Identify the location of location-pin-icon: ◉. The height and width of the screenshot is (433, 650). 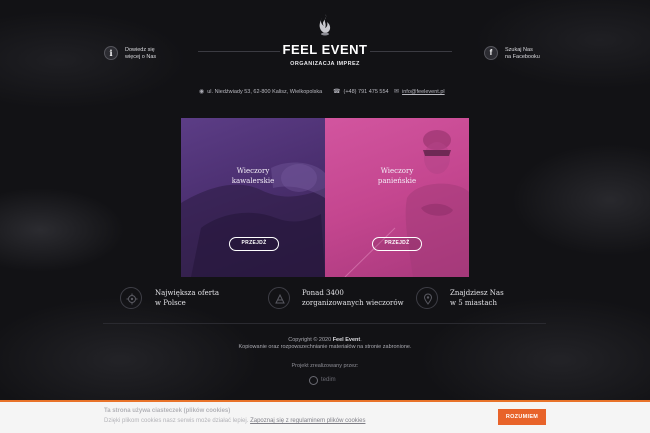
(202, 92).